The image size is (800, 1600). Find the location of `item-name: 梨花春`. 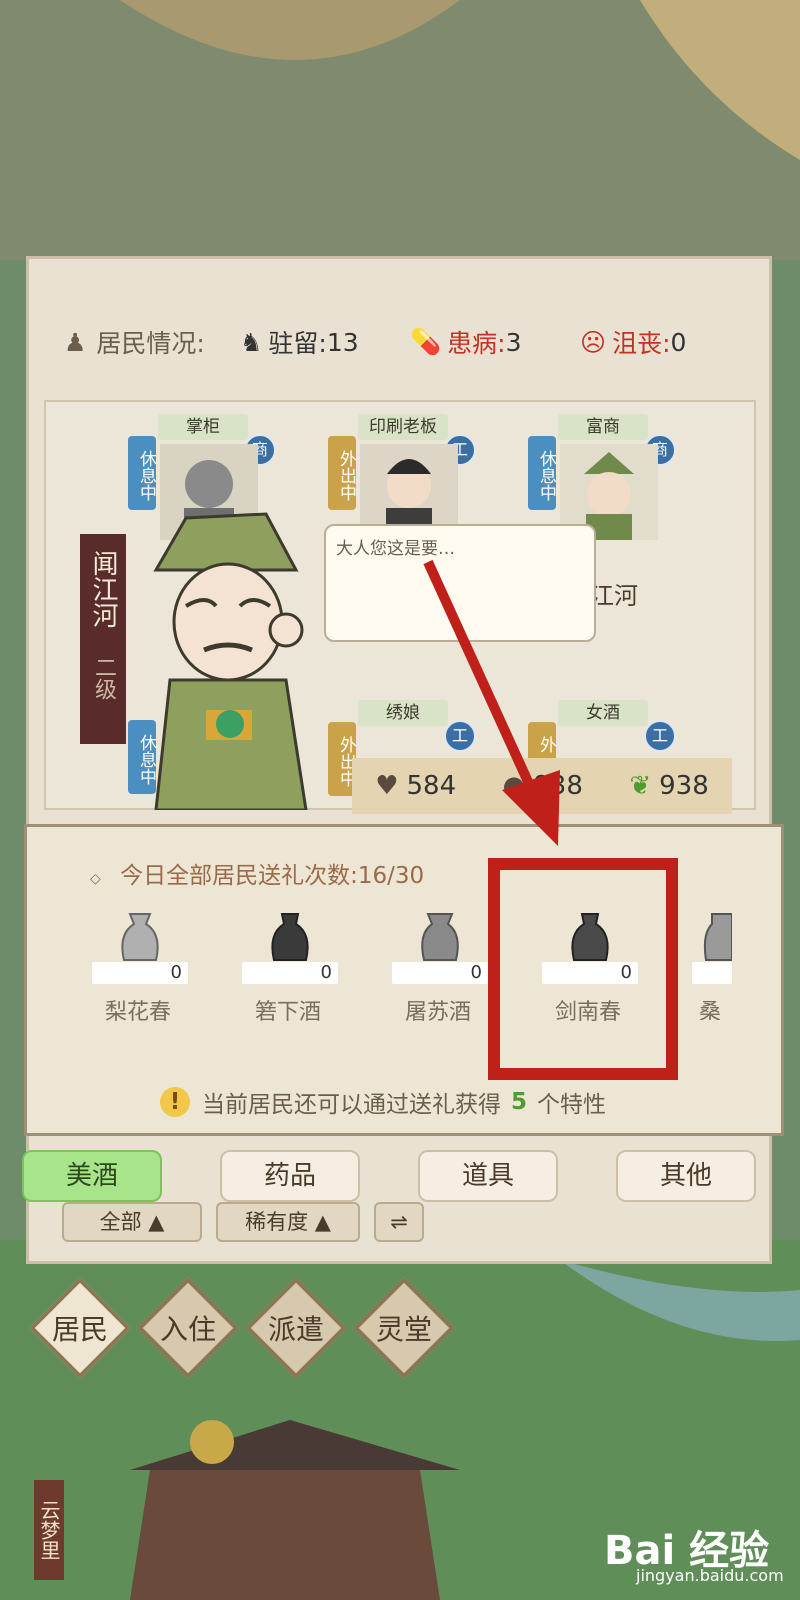

item-name: 梨花春 is located at coordinates (137, 1012).